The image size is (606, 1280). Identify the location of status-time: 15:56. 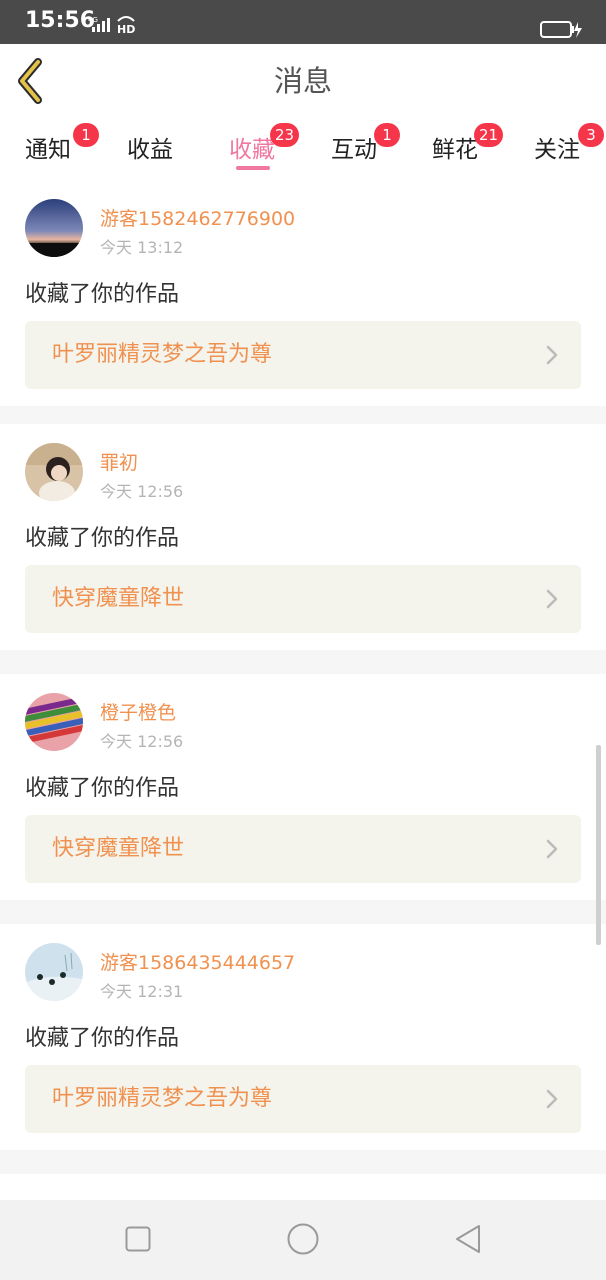
(60, 20).